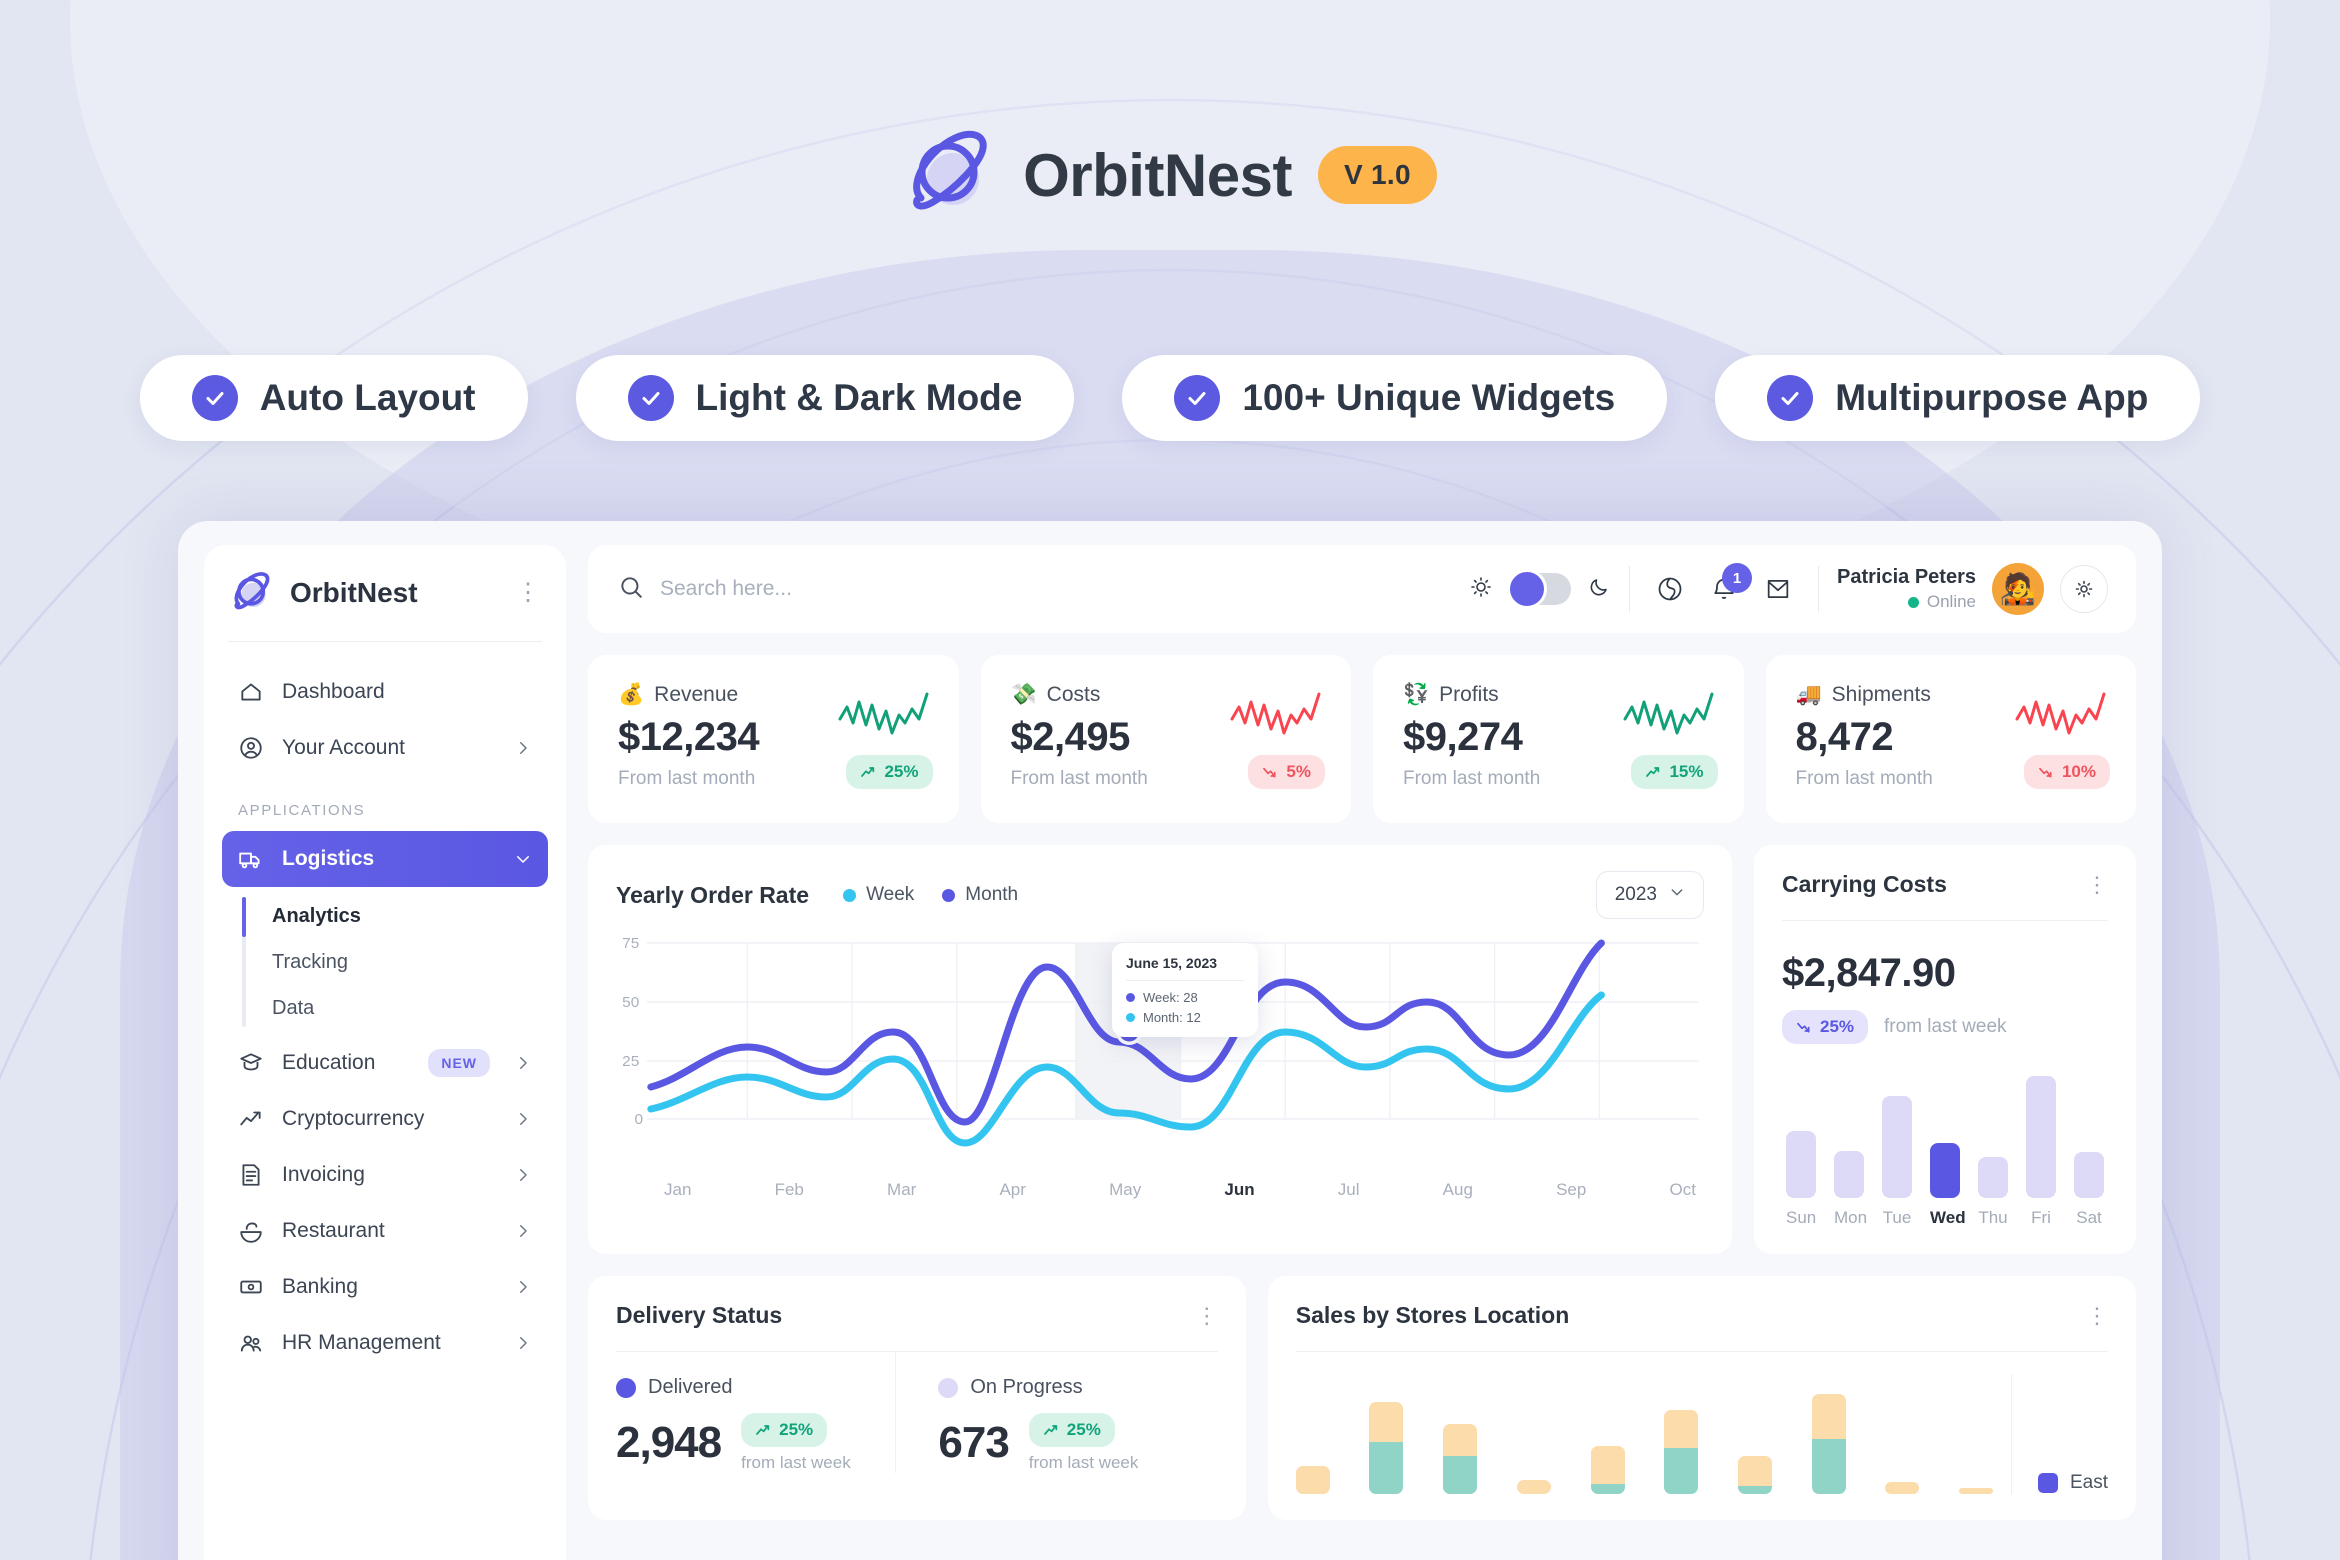 This screenshot has width=2340, height=1560. I want to click on svg-text: 25, so click(630, 1061).